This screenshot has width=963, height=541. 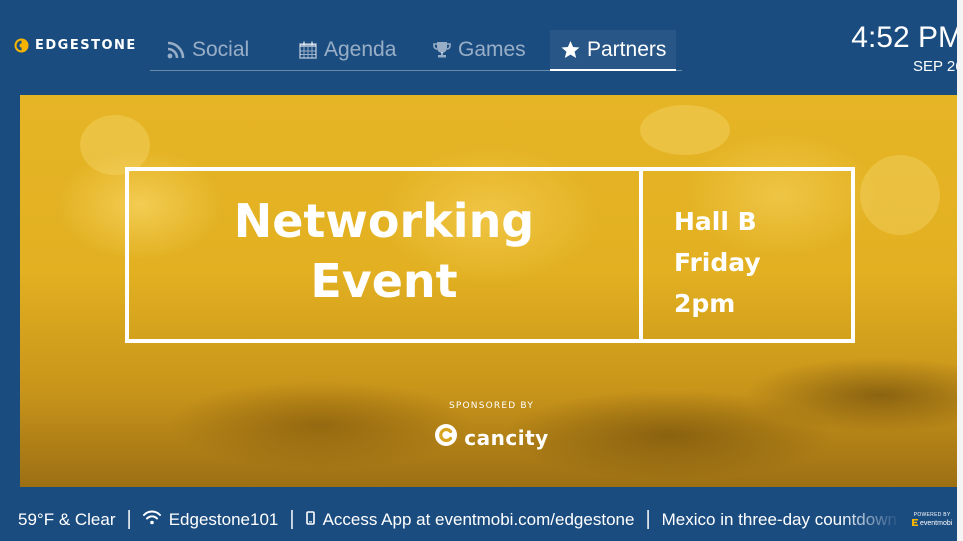 What do you see at coordinates (384, 281) in the screenshot?
I see `event-title-line: Event` at bounding box center [384, 281].